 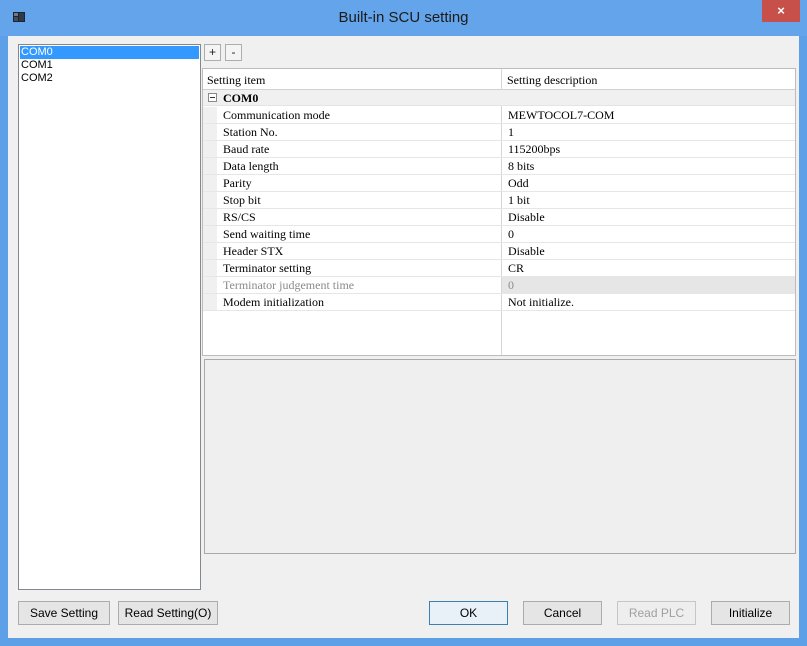 I want to click on grid-header: Setting item Setting description, so click(x=499, y=79).